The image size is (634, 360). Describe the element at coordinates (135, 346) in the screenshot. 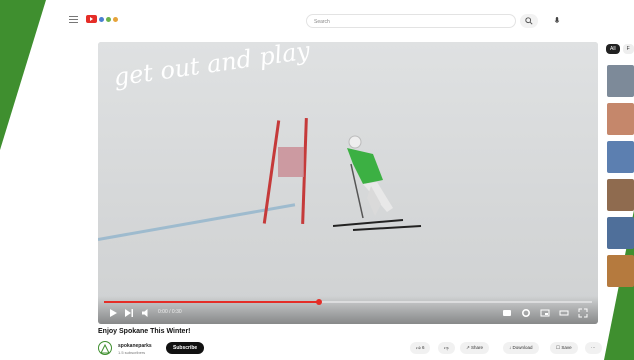

I see `channel-name: spokaneparks` at that location.